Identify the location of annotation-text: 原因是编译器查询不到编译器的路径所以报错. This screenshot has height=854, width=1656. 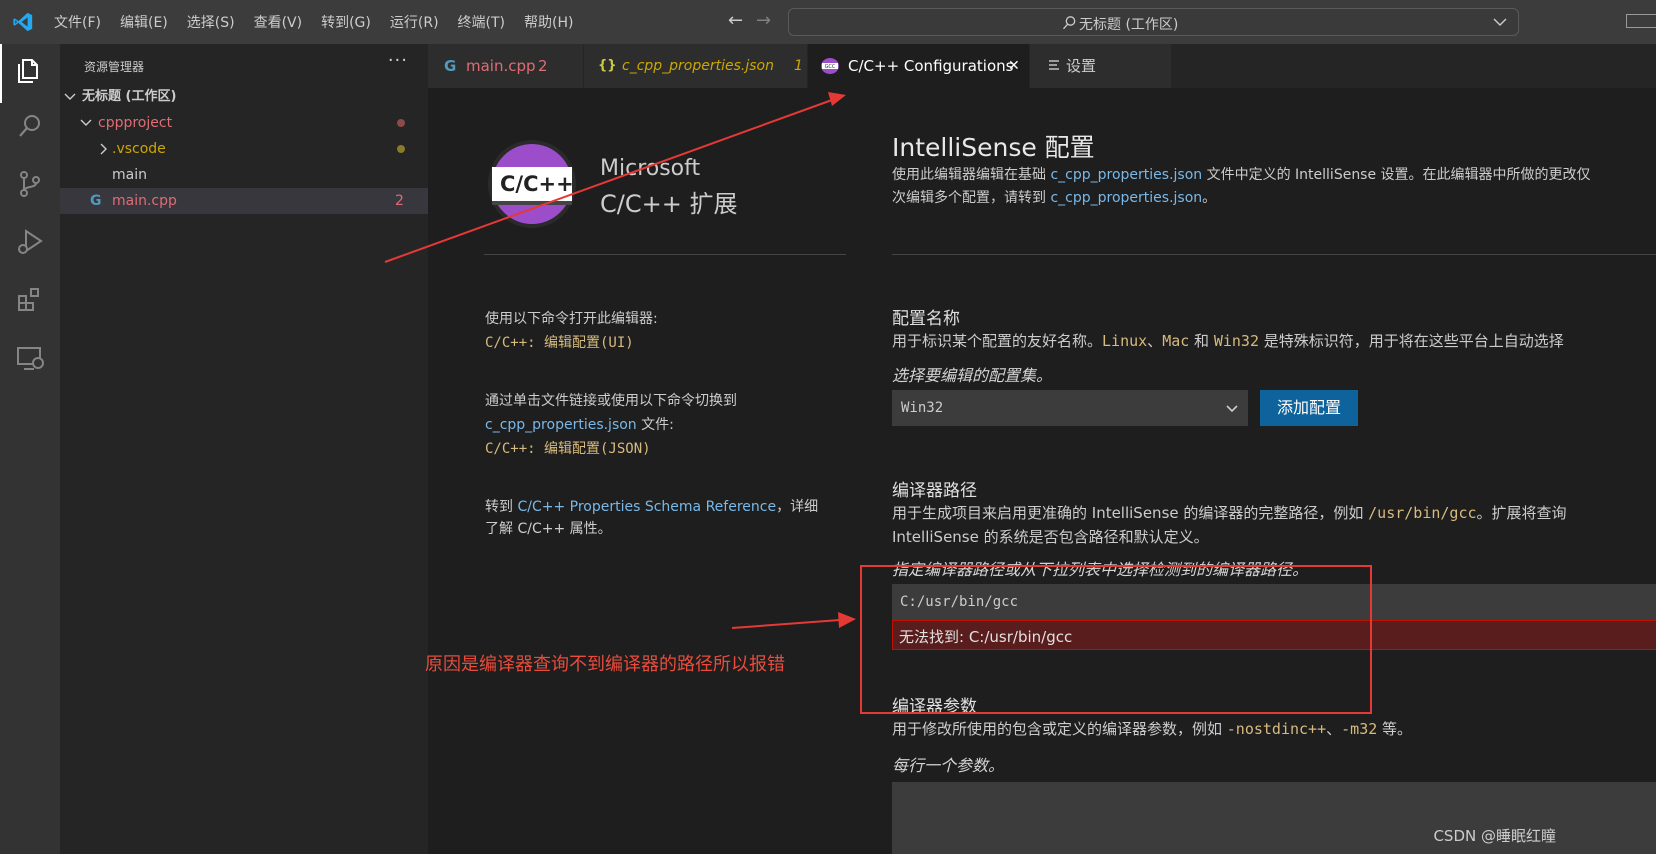
(605, 664).